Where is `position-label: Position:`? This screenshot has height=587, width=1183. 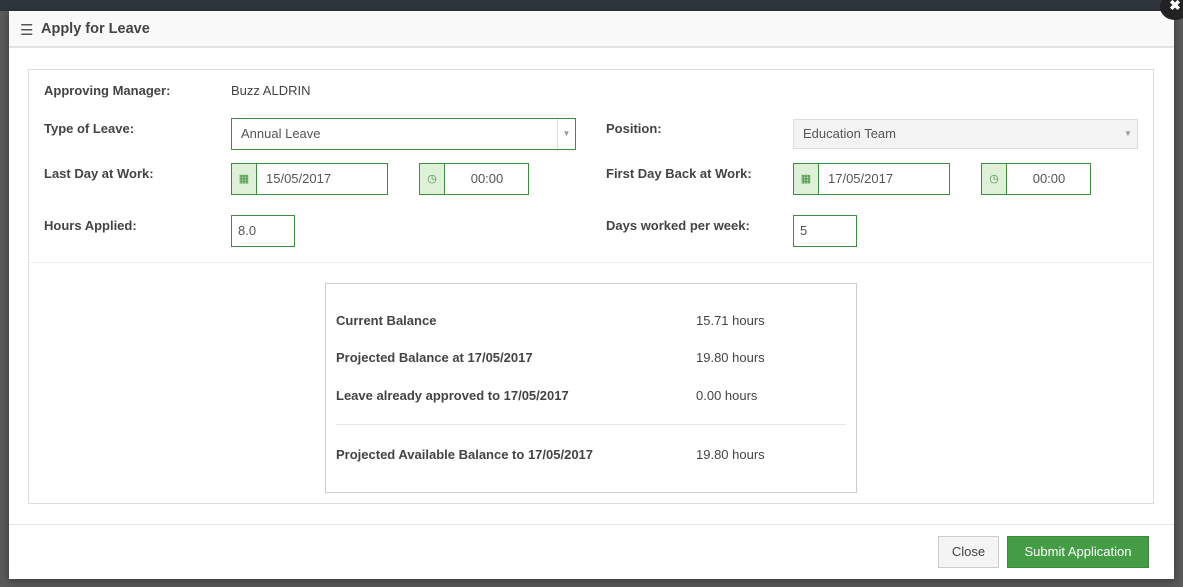 position-label: Position: is located at coordinates (634, 128).